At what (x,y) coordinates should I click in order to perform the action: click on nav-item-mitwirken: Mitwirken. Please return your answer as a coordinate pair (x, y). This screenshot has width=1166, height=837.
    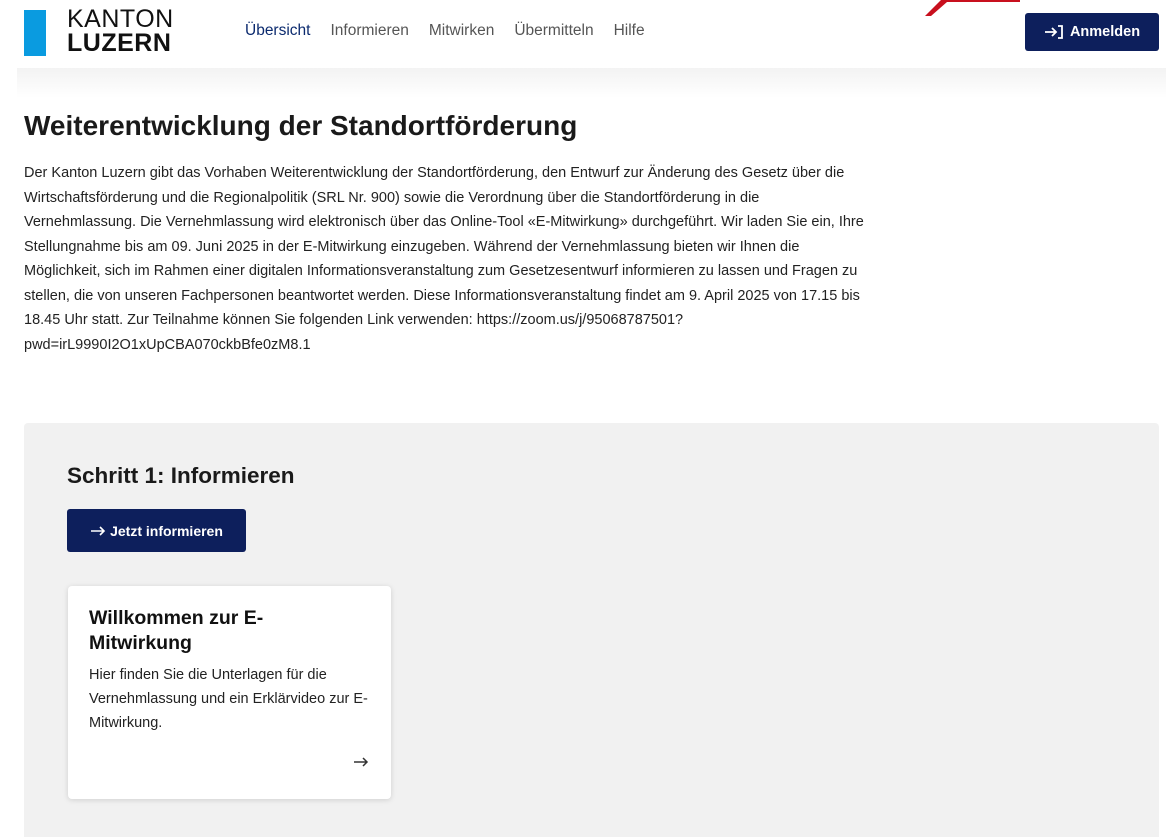
    Looking at the image, I should click on (461, 31).